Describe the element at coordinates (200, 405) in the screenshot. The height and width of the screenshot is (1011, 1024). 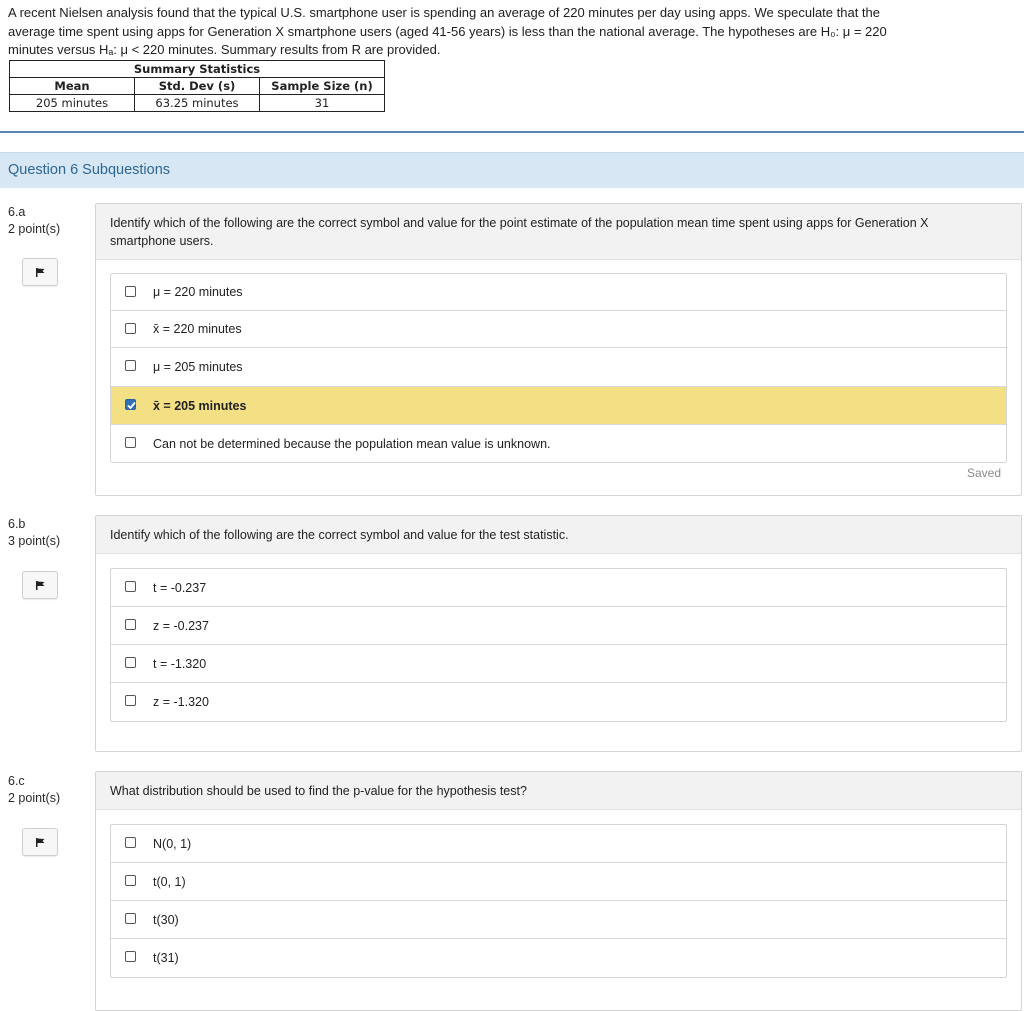
I see `option-label: x̄ = 205 minutes` at that location.